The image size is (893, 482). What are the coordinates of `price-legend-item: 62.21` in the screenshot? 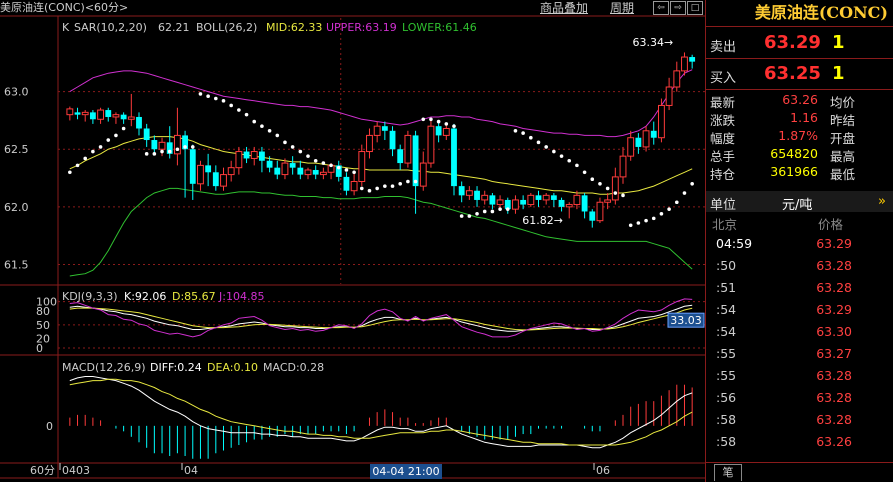 It's located at (174, 27).